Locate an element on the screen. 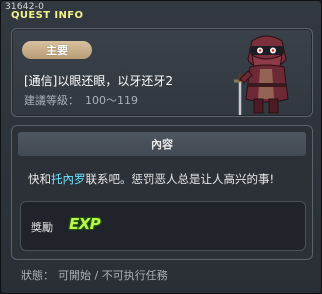 The image size is (322, 294). exp-reward-icon: EXP is located at coordinates (85, 224).